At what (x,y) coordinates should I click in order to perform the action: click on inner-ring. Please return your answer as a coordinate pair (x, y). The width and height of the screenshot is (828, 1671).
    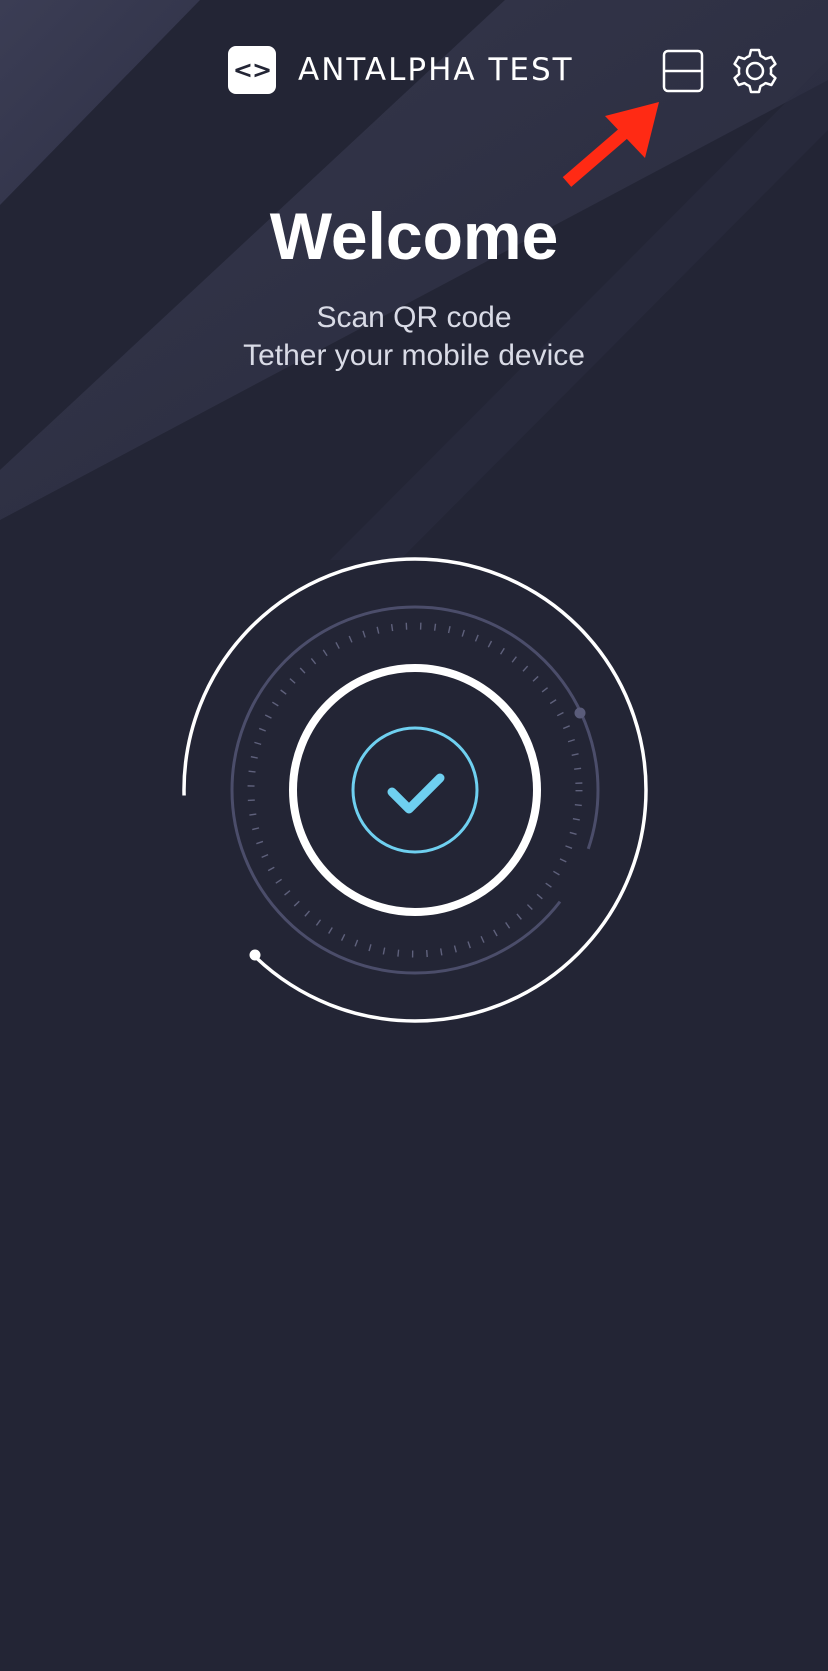
    Looking at the image, I should click on (415, 790).